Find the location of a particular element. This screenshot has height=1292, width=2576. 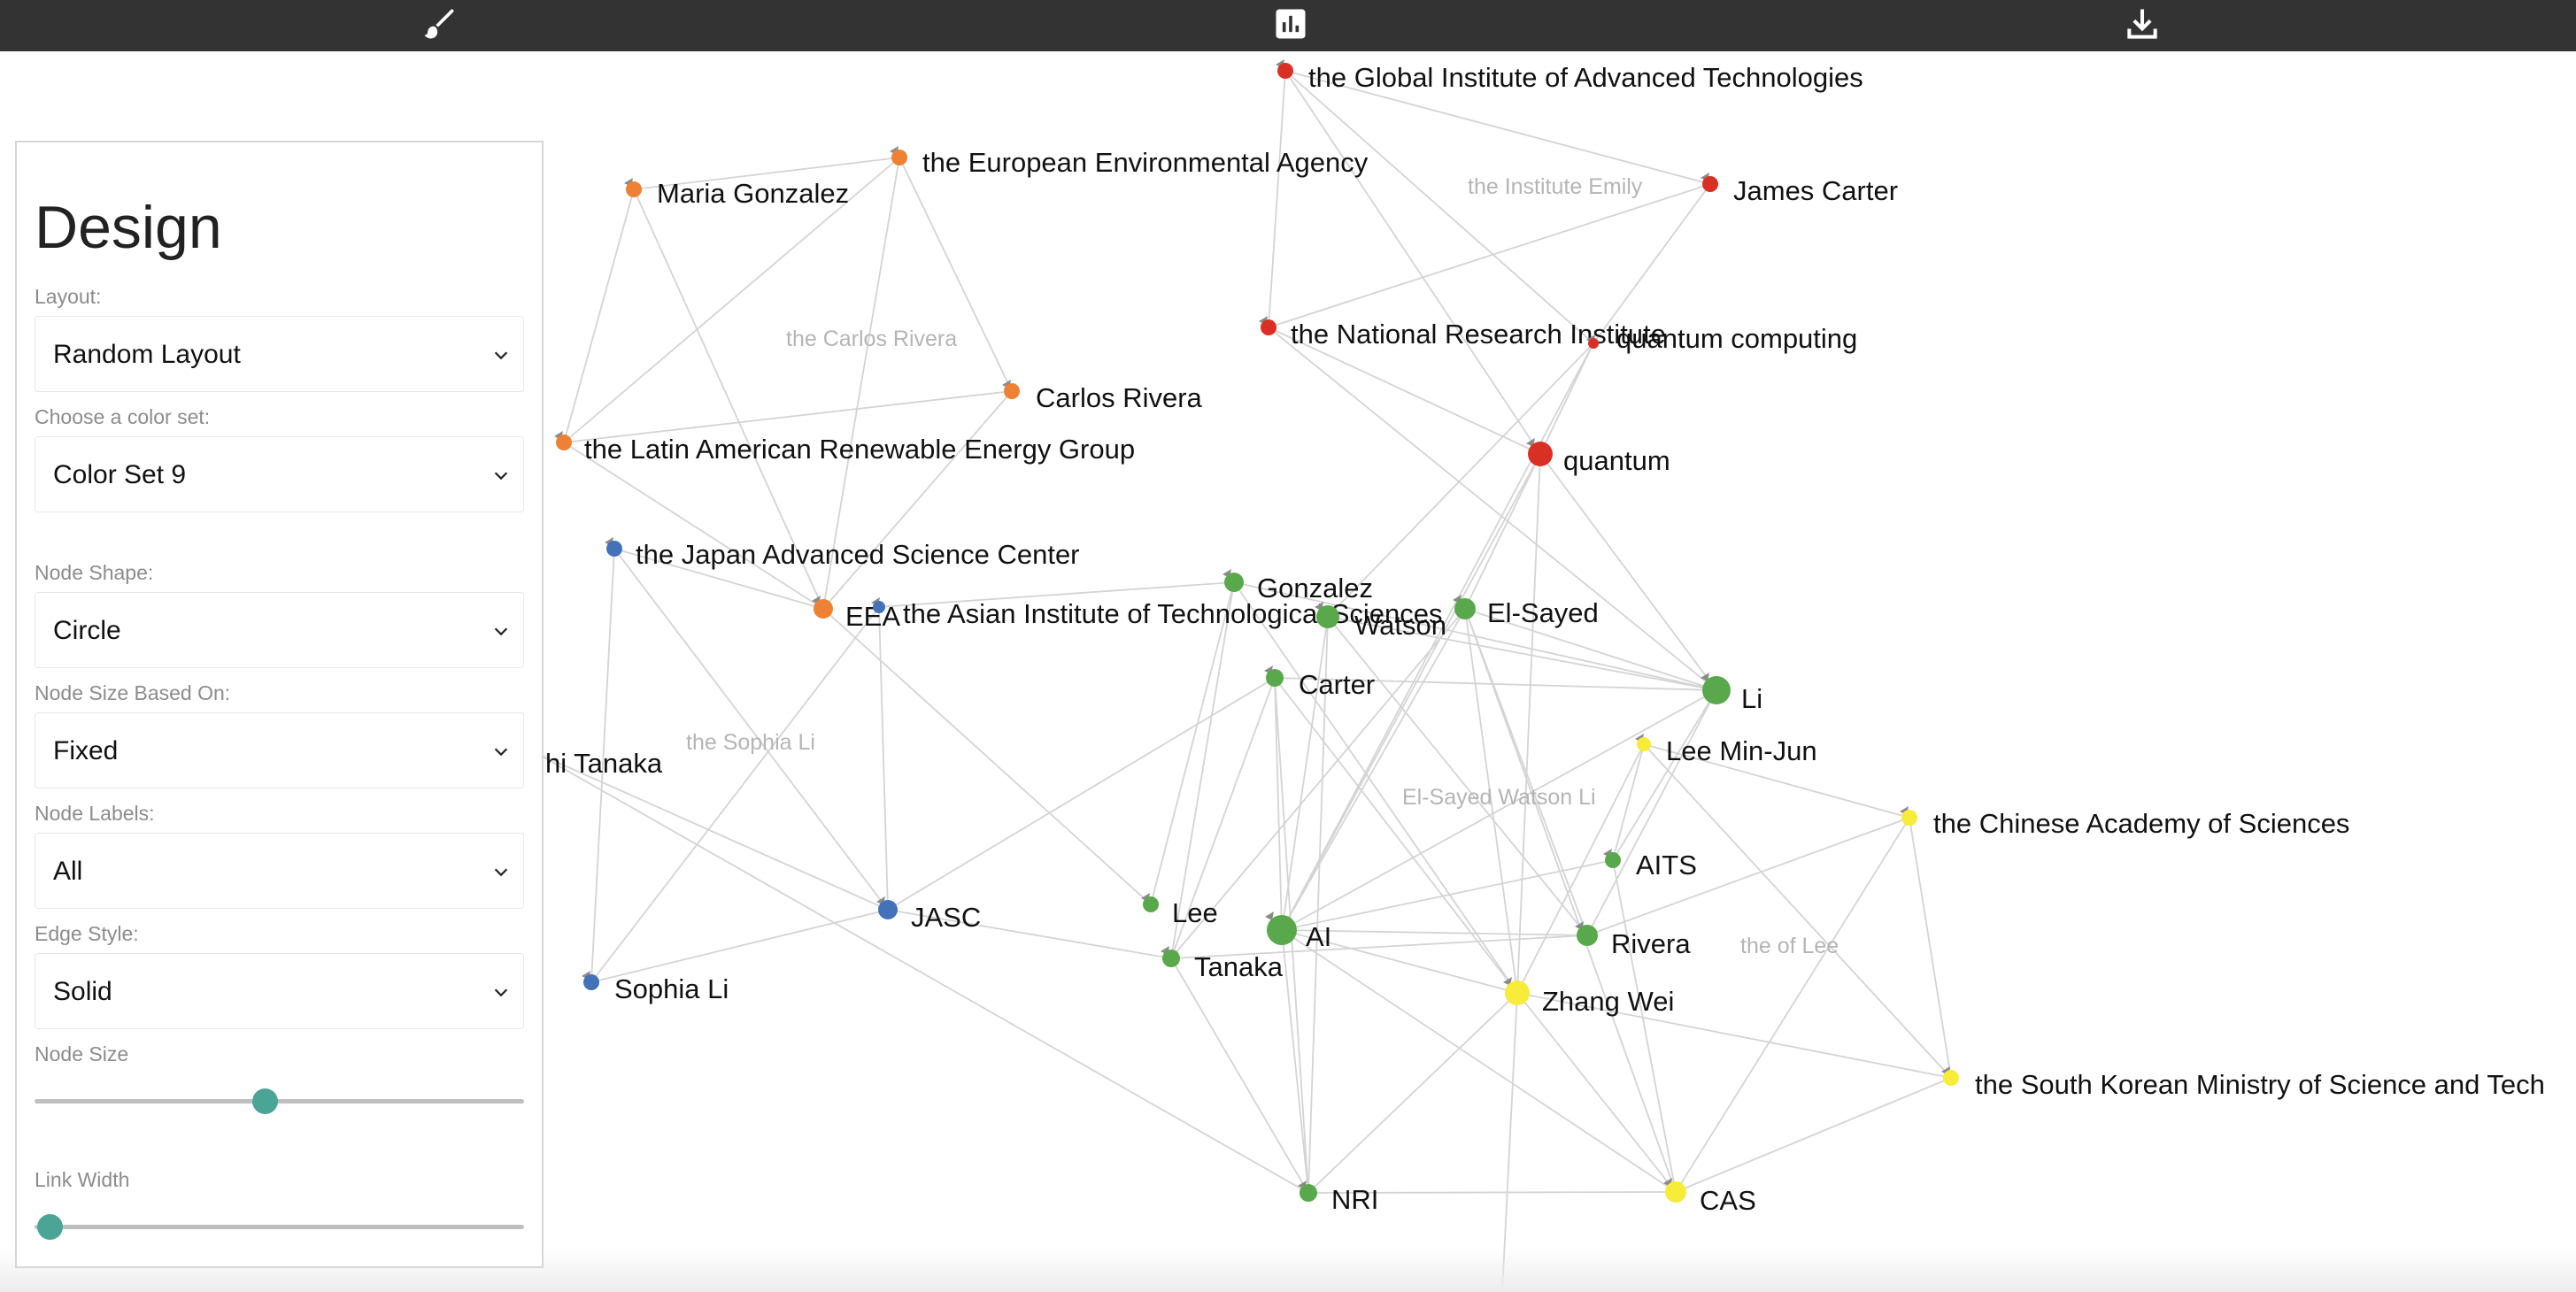

statistics-button is located at coordinates (1290, 25).